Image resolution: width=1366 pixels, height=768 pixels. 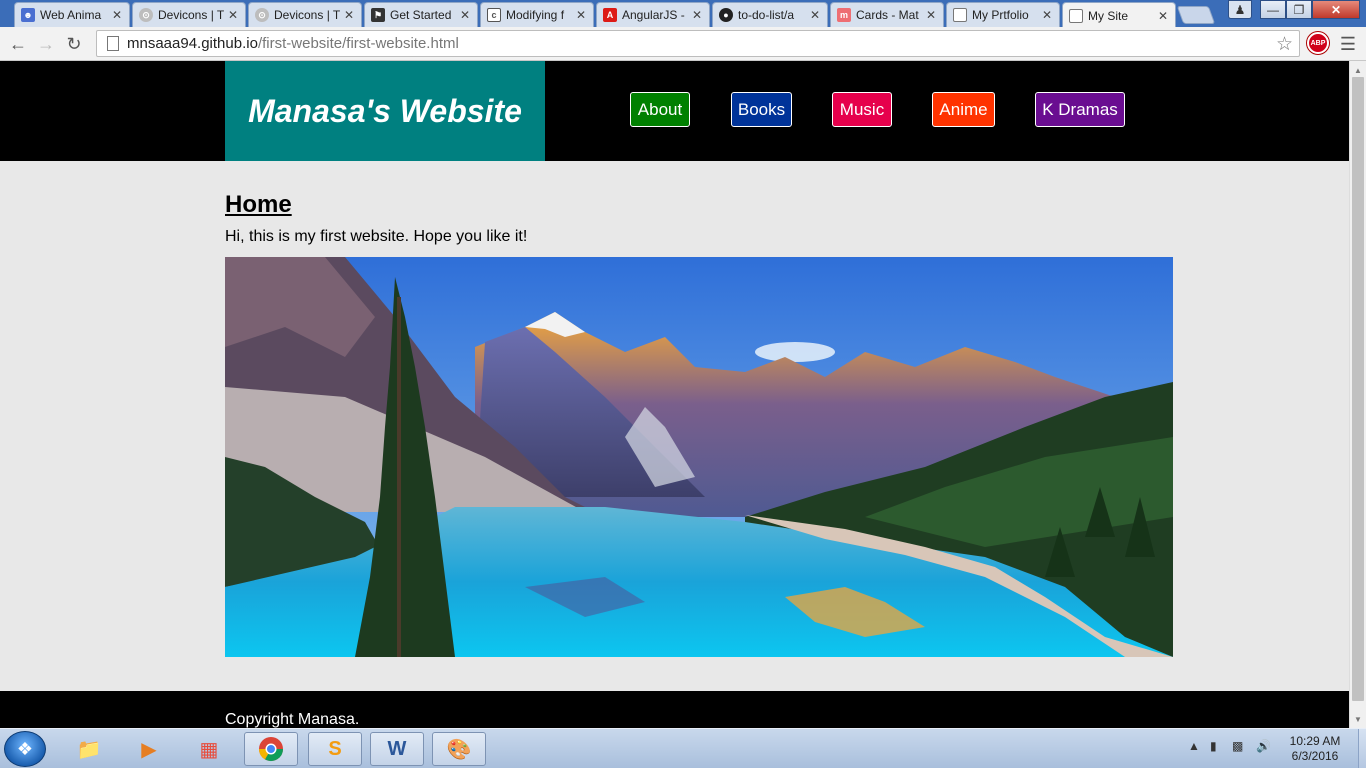 I want to click on tab-devicons-1: ⊙ Devicons | T ✕, so click(x=189, y=14).